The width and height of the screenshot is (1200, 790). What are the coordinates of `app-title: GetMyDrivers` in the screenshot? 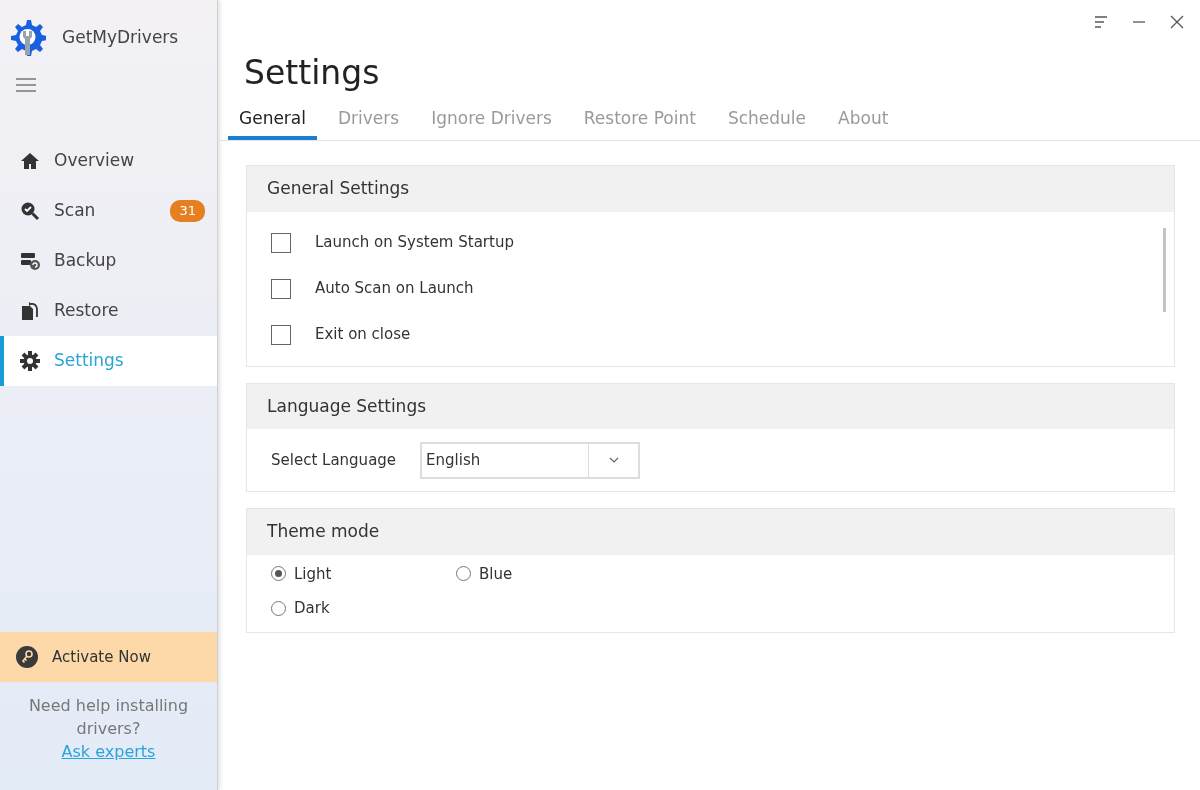 It's located at (120, 38).